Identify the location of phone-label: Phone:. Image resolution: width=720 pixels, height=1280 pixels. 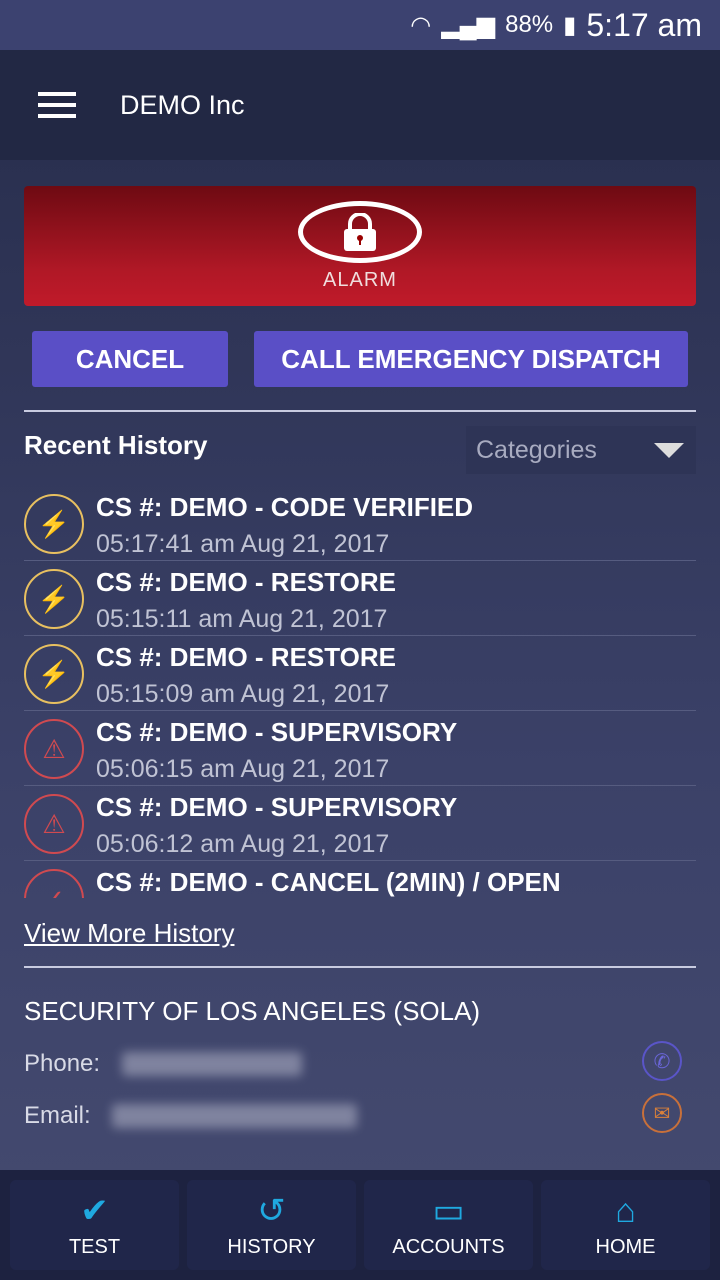
(62, 1063).